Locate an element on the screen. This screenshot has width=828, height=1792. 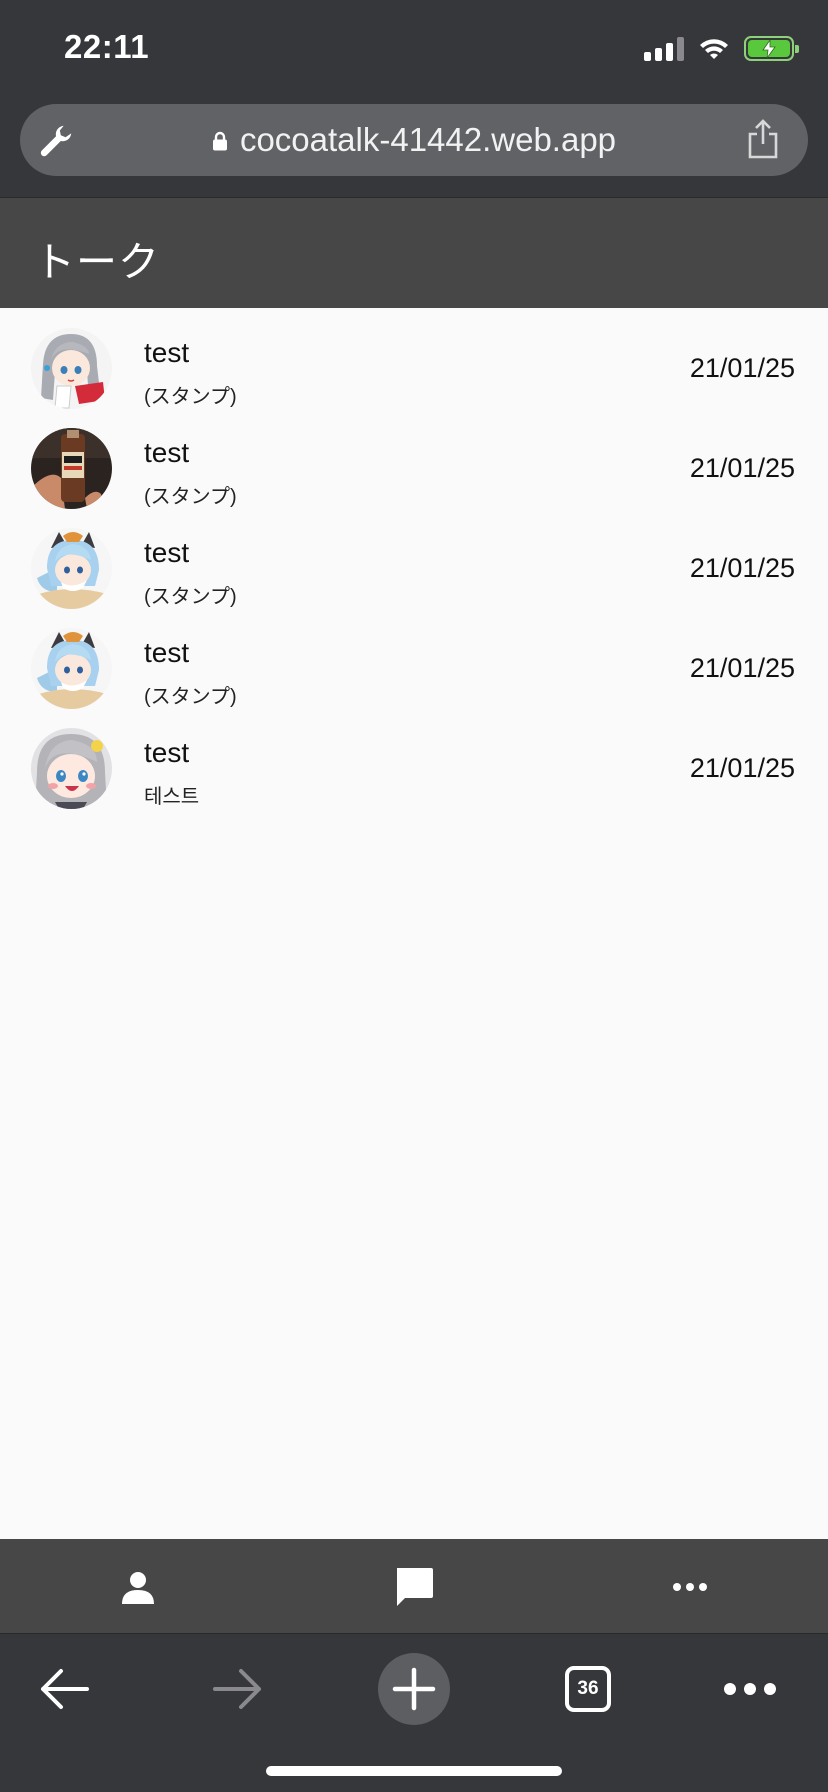
address-bar: cocoatalk-41442.web.app is located at coordinates (414, 140).